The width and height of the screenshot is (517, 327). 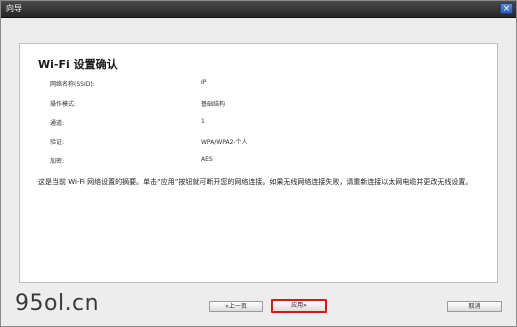 What do you see at coordinates (207, 159) in the screenshot?
I see `summary-value: AES` at bounding box center [207, 159].